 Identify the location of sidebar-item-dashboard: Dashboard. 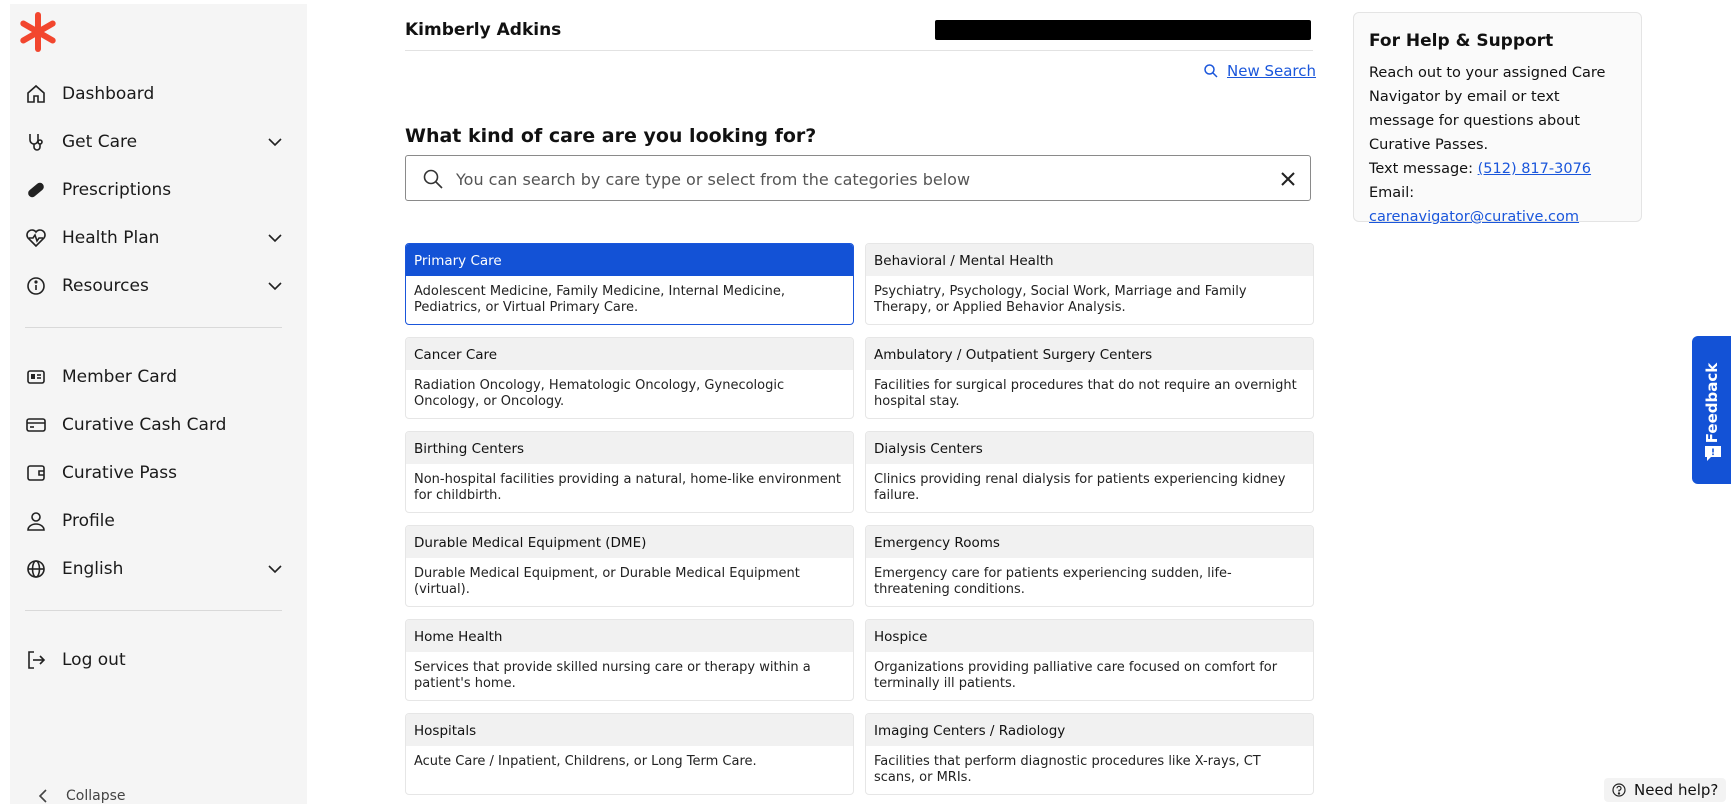
(159, 94).